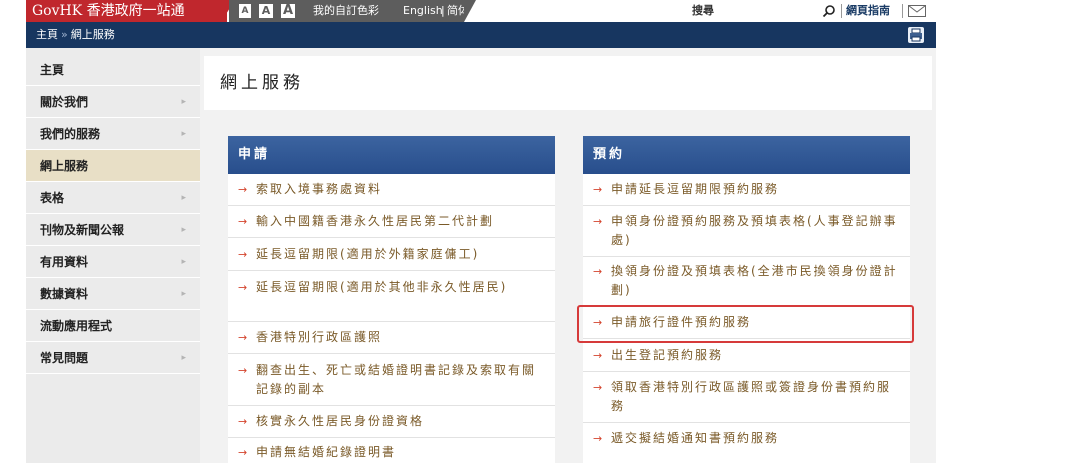  I want to click on list-item: → 申請延長逗留期限預約服務, so click(746, 190).